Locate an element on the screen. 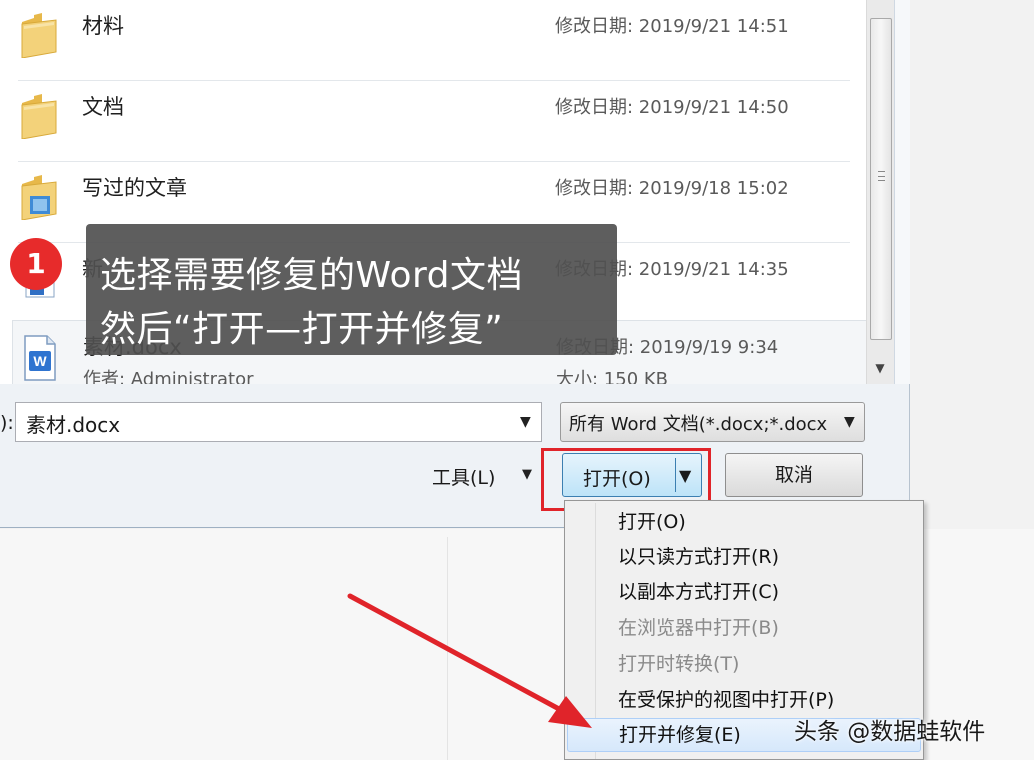 The height and width of the screenshot is (760, 1034). word-document-icon: W is located at coordinates (40, 358).